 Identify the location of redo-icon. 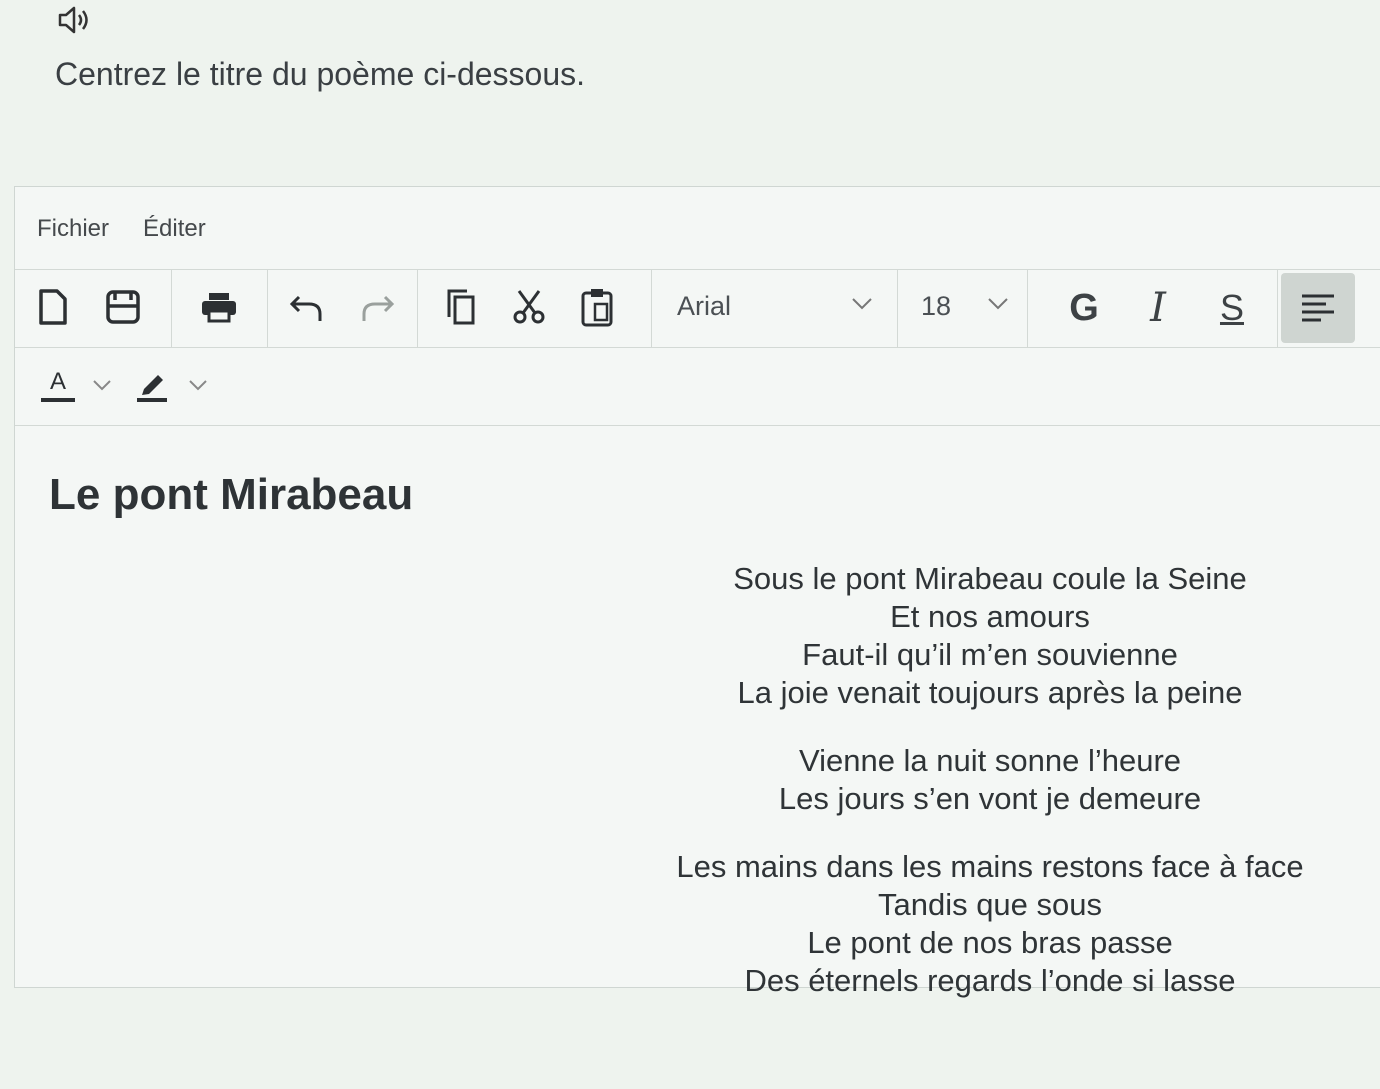
(377, 307).